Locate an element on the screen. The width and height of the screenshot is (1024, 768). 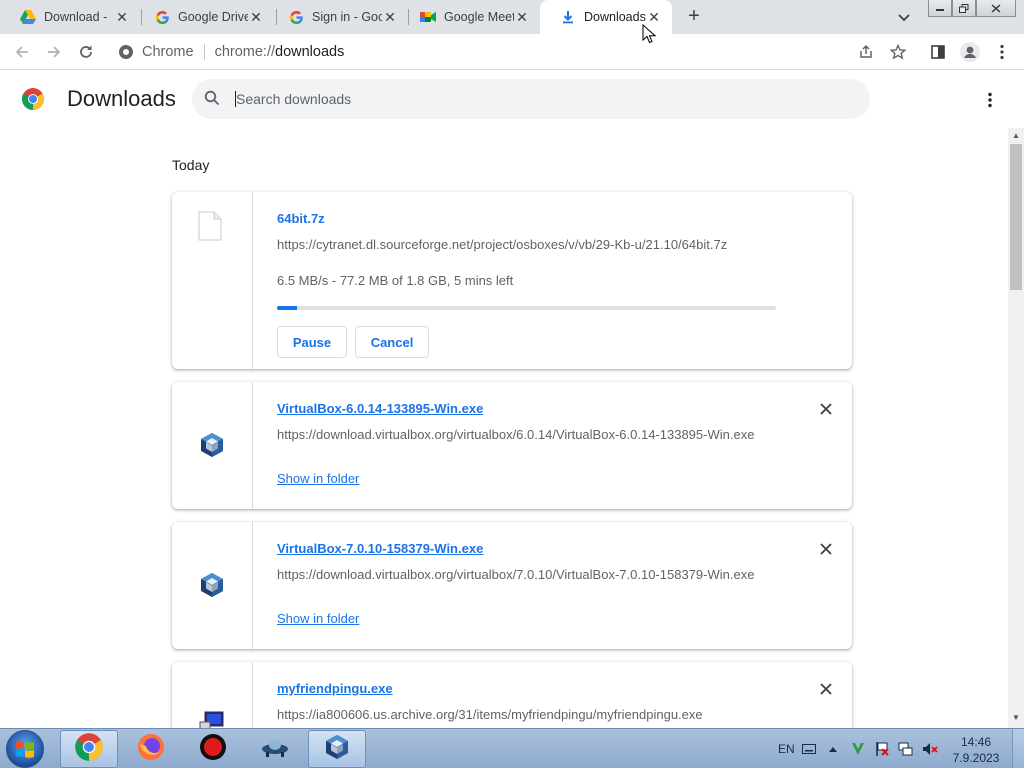
profile-avatar-icon is located at coordinates (970, 52).